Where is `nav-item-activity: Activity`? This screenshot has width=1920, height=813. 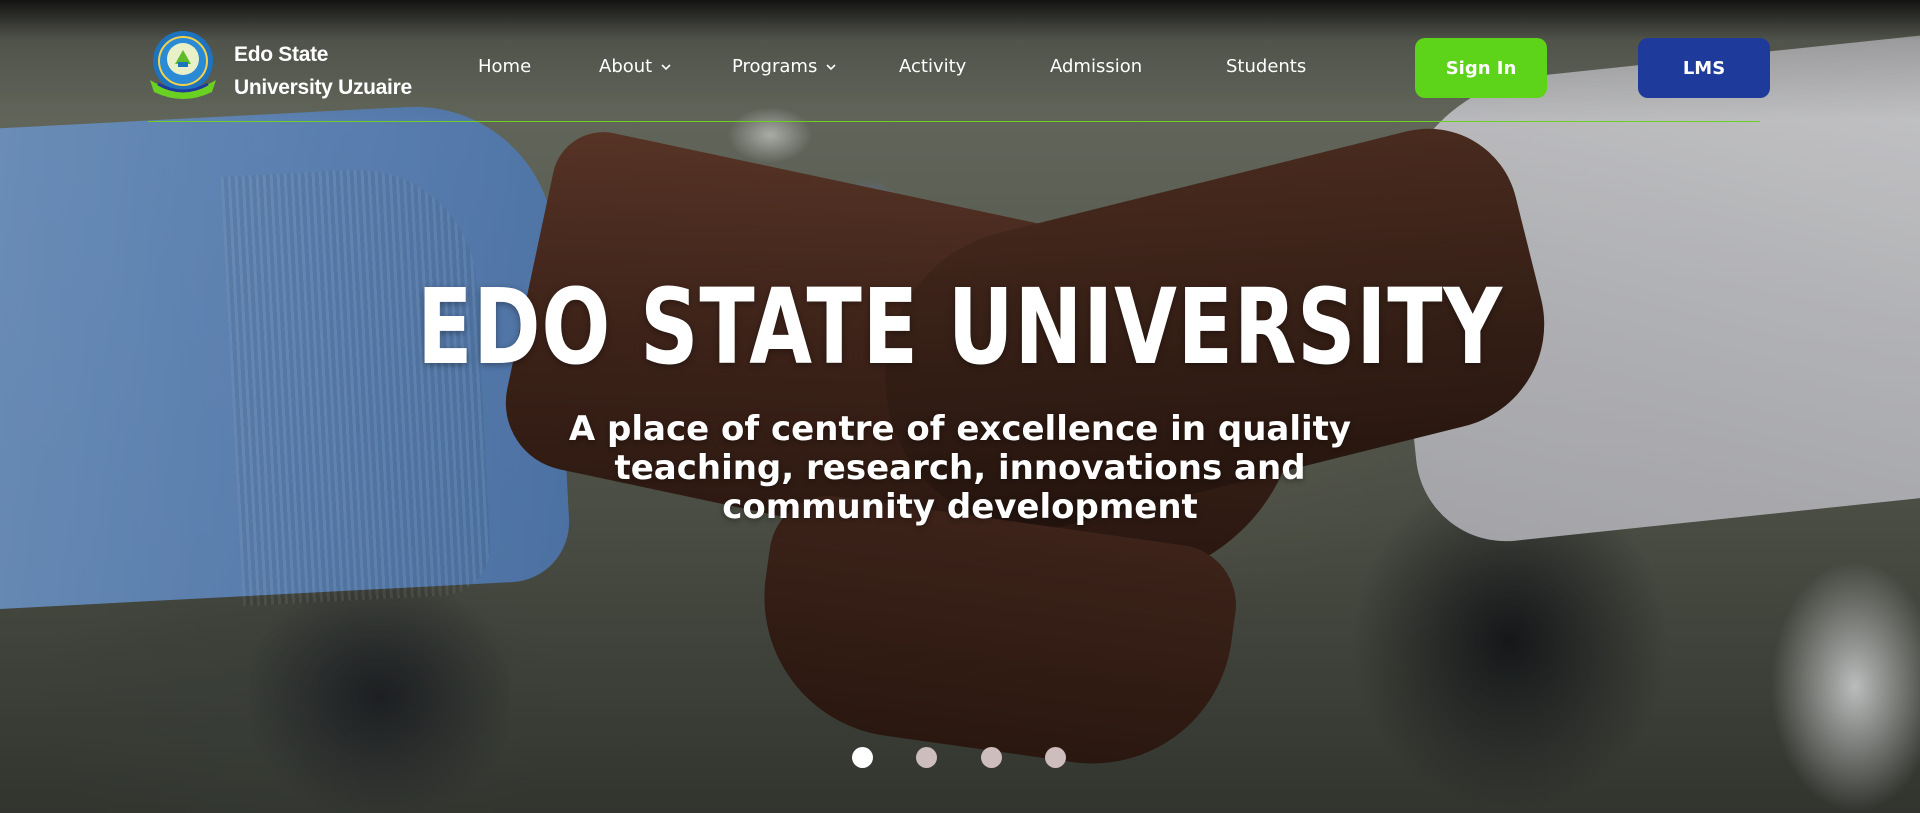
nav-item-activity: Activity is located at coordinates (932, 66).